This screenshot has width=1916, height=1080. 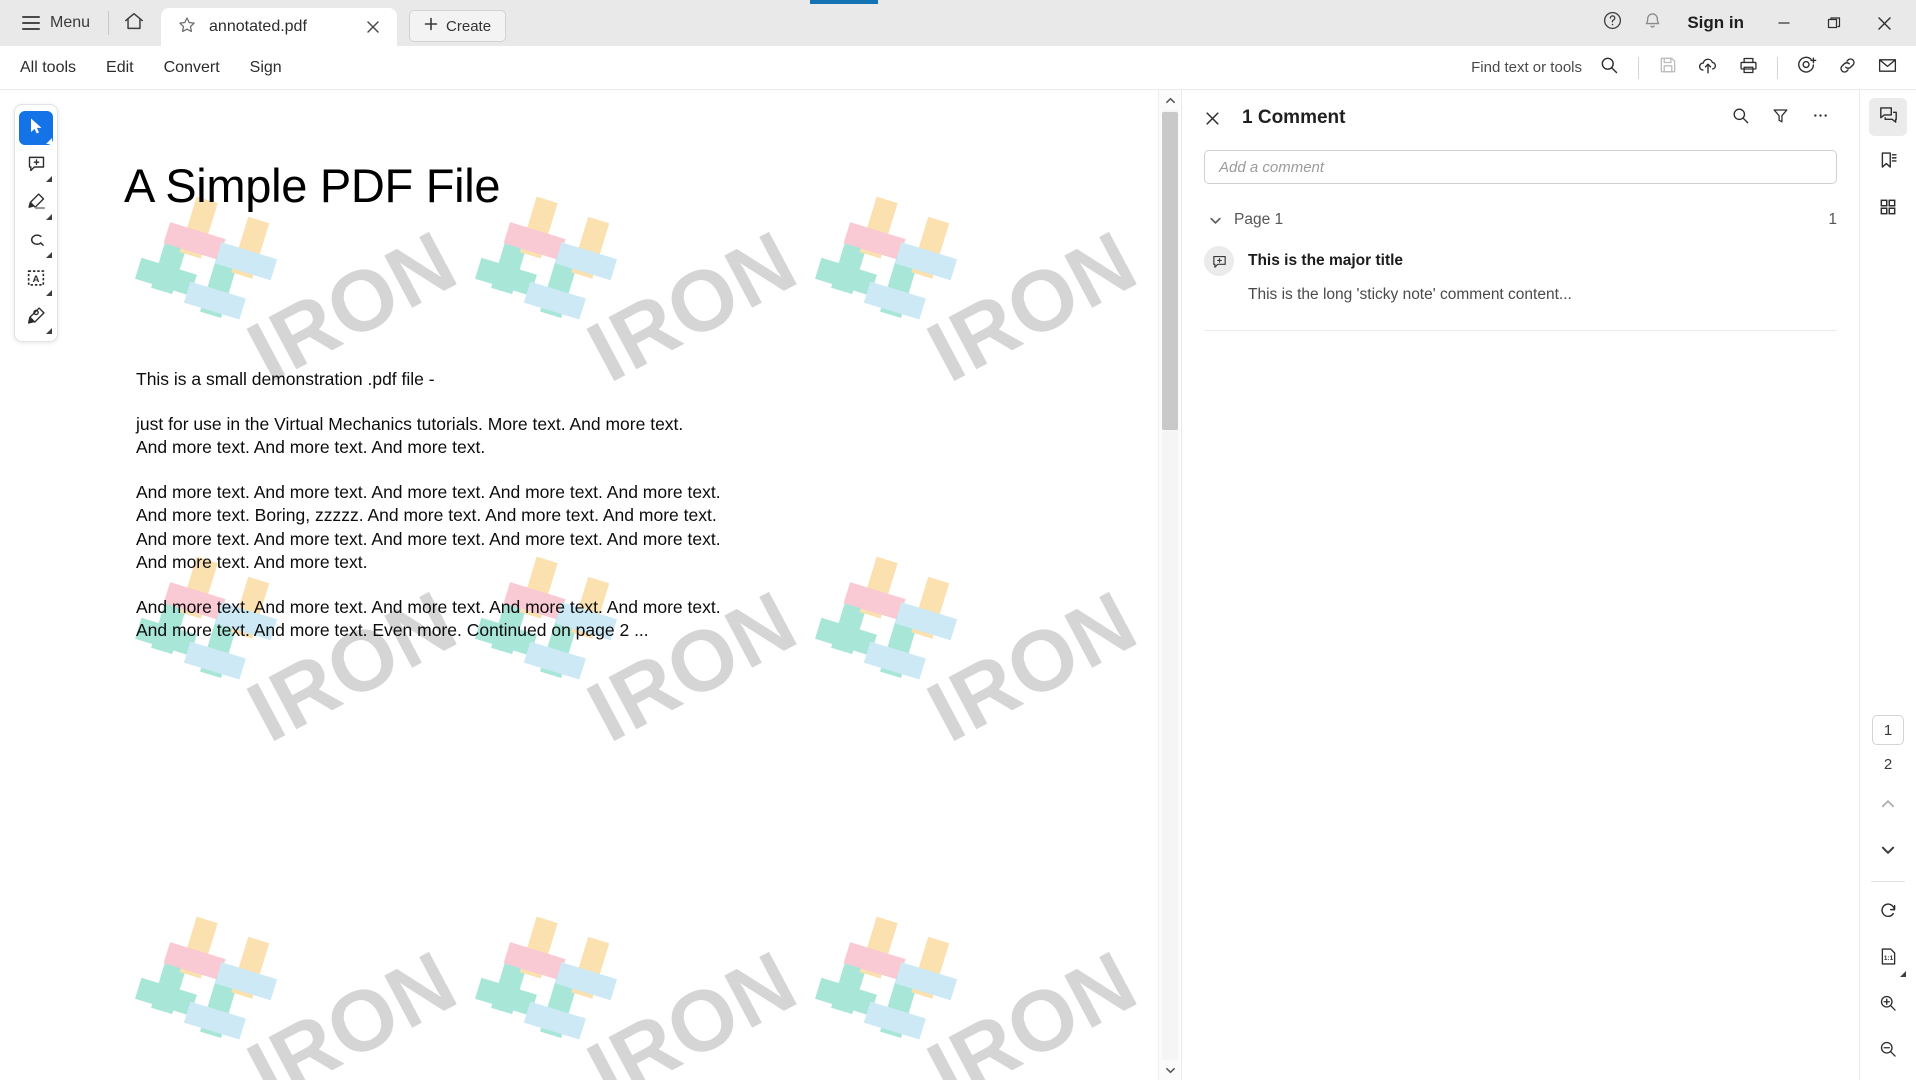 I want to click on menu-button: Menu, so click(x=56, y=23).